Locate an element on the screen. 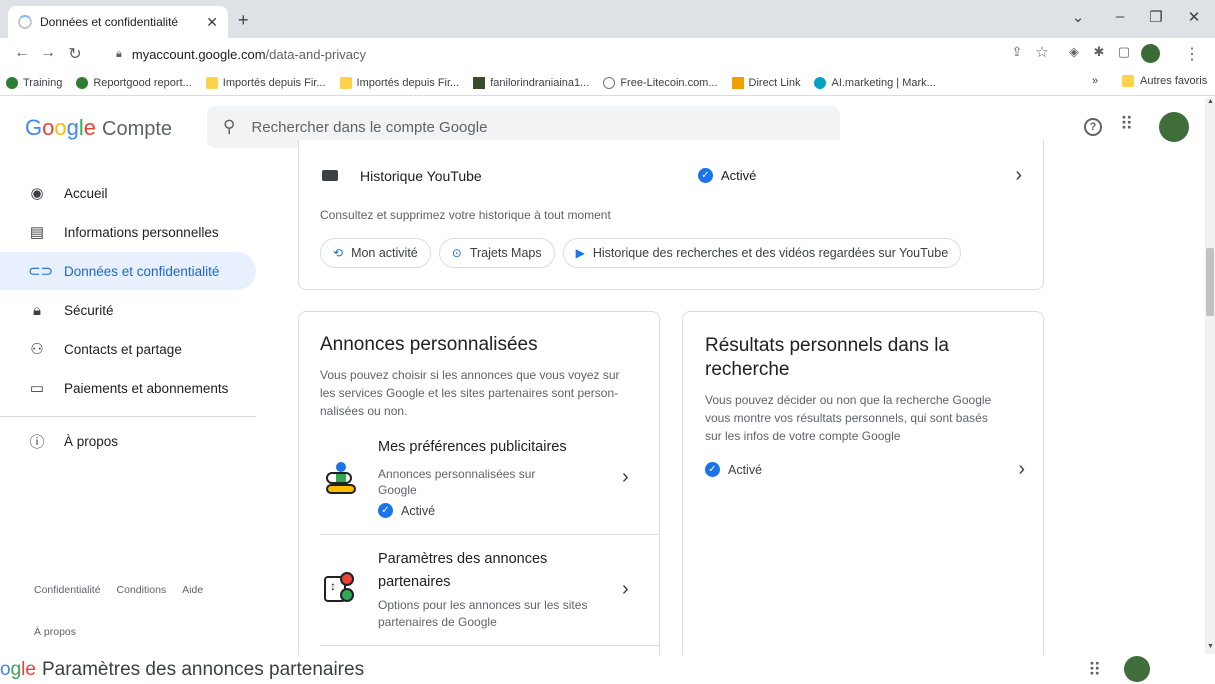 The height and width of the screenshot is (684, 1215). tab-title: Données et confidentialité is located at coordinates (109, 22).